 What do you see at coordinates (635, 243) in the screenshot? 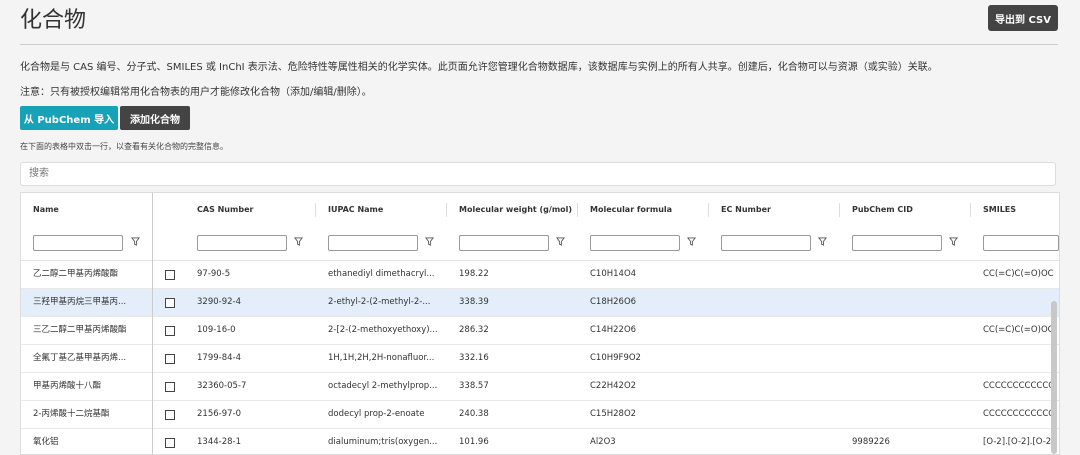
I see `filter-input-formula` at bounding box center [635, 243].